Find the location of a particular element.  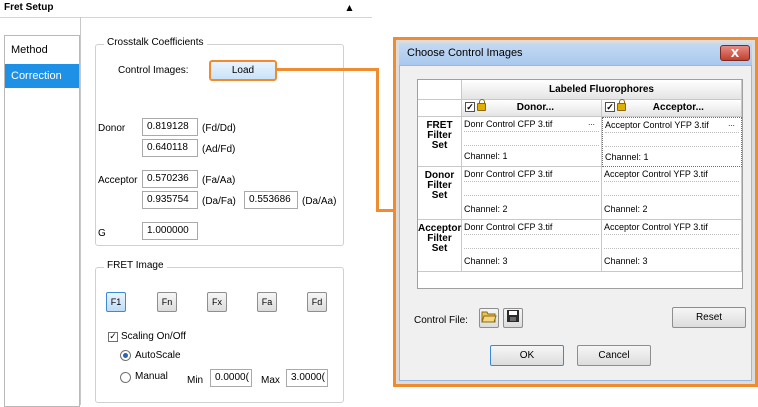

row-label-acceptor: Acceptor Filter Set is located at coordinates (440, 246).